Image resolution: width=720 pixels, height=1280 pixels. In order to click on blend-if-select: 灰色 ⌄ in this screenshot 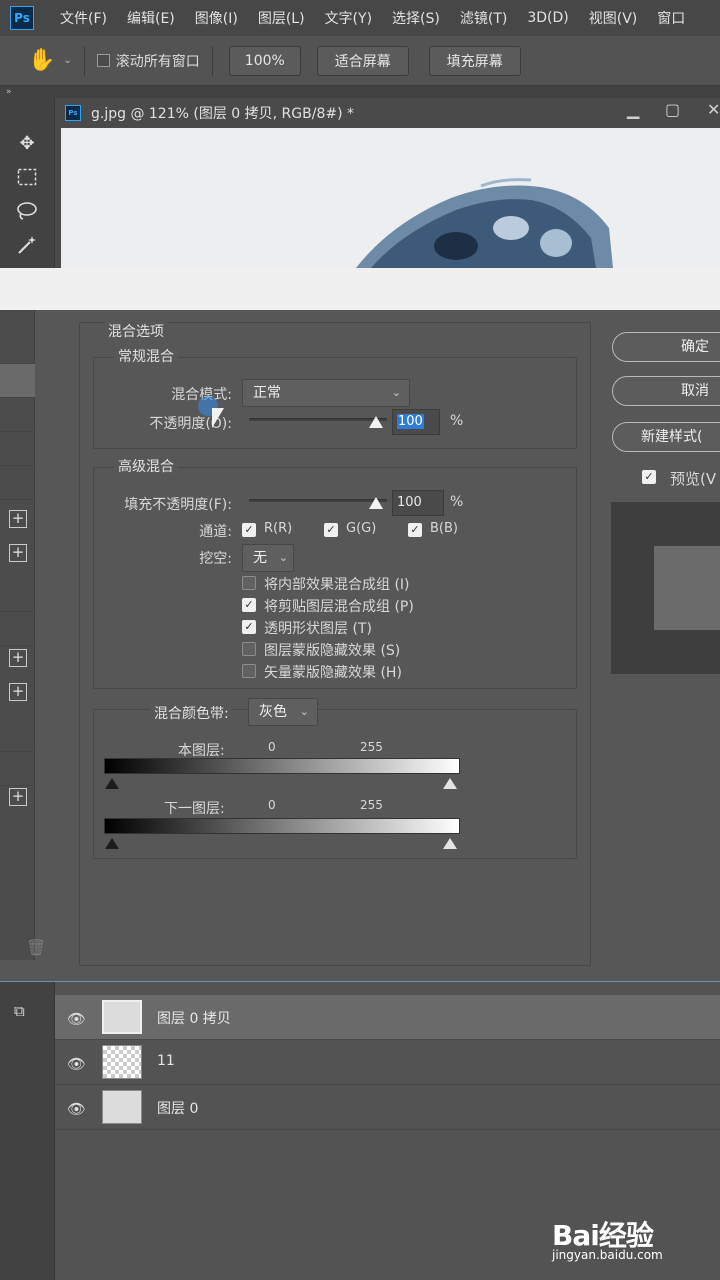, I will do `click(283, 712)`.